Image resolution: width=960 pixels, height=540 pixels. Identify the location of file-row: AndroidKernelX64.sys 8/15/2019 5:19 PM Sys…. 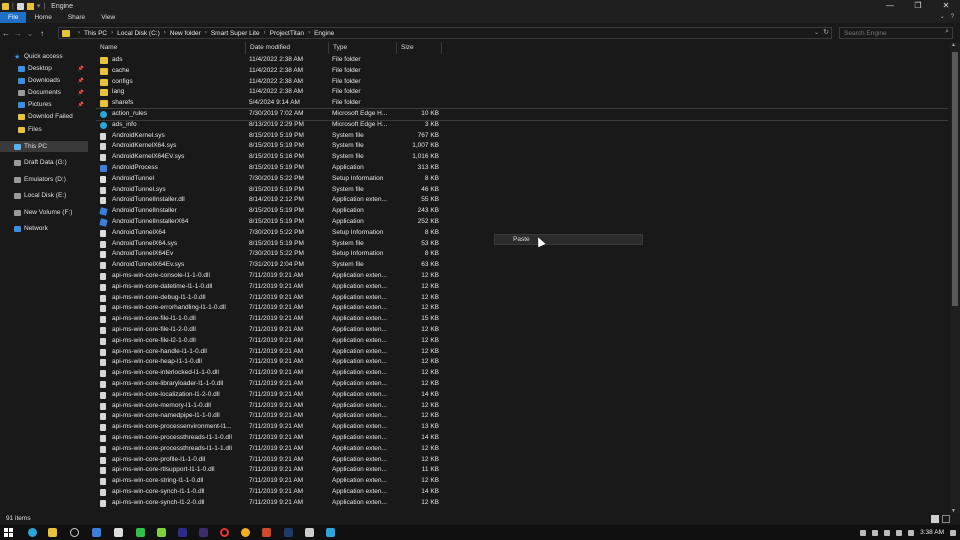
(522, 146).